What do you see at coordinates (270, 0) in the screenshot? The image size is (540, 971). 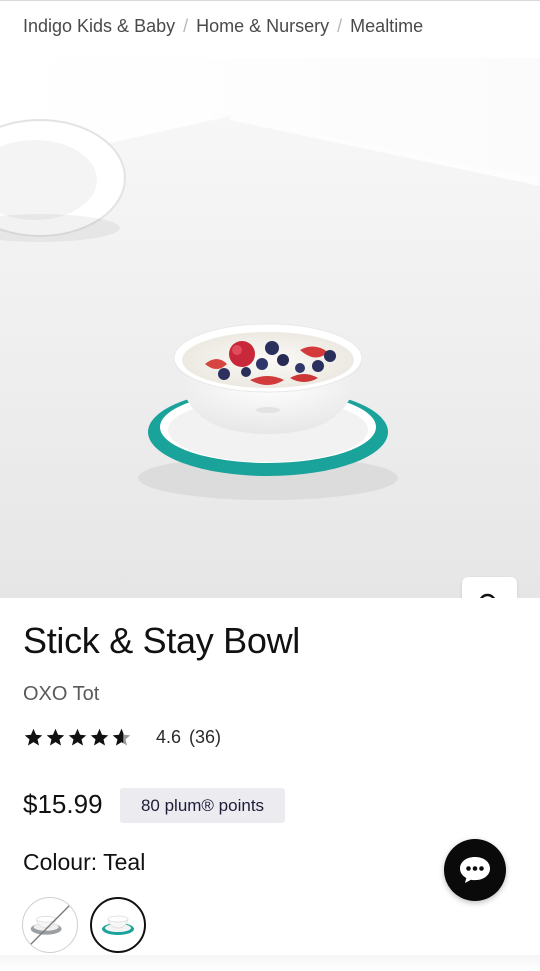 I see `top-divider` at bounding box center [270, 0].